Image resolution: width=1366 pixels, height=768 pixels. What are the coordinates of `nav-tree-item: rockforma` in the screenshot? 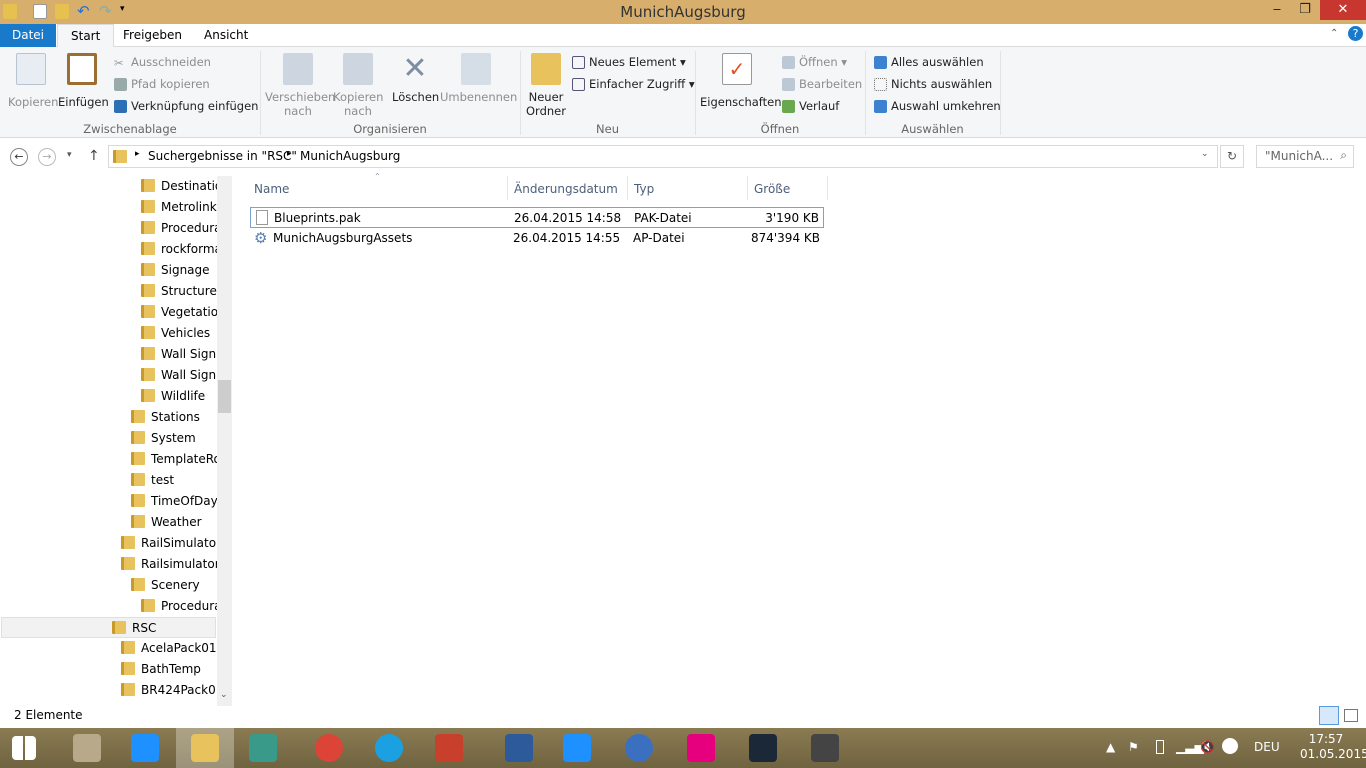 It's located at (181, 249).